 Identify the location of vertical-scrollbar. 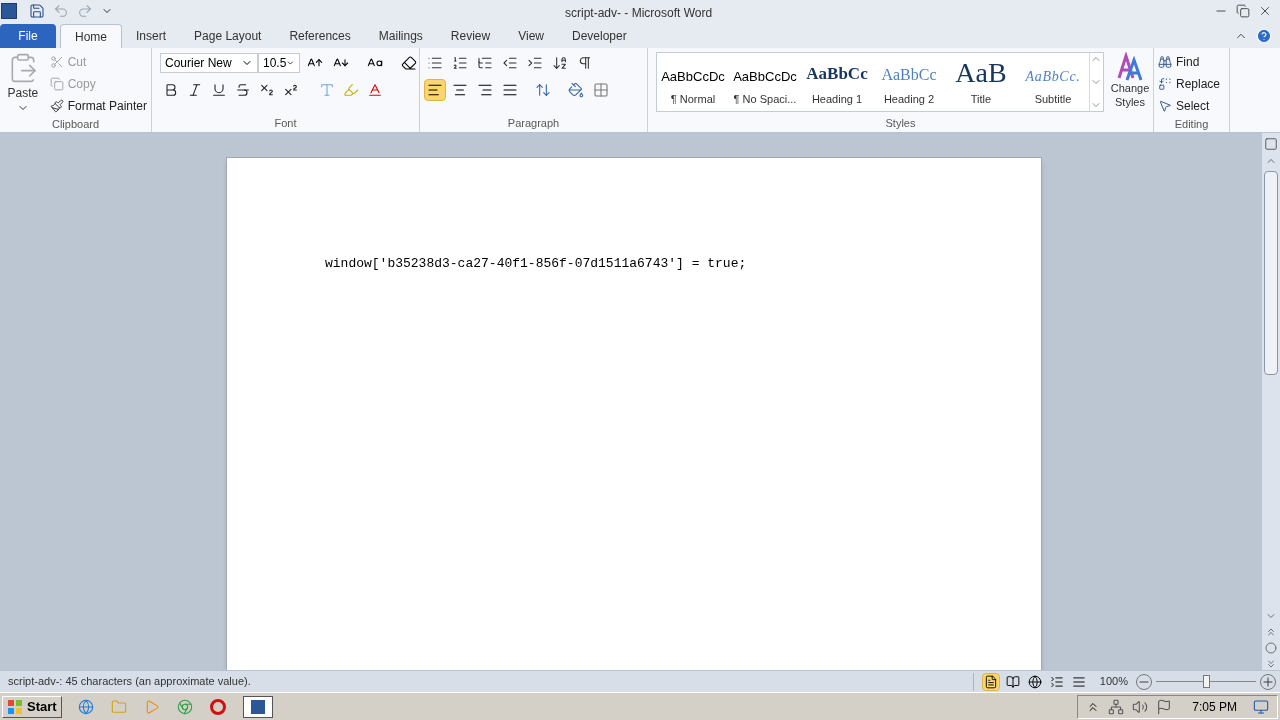
(1271, 401).